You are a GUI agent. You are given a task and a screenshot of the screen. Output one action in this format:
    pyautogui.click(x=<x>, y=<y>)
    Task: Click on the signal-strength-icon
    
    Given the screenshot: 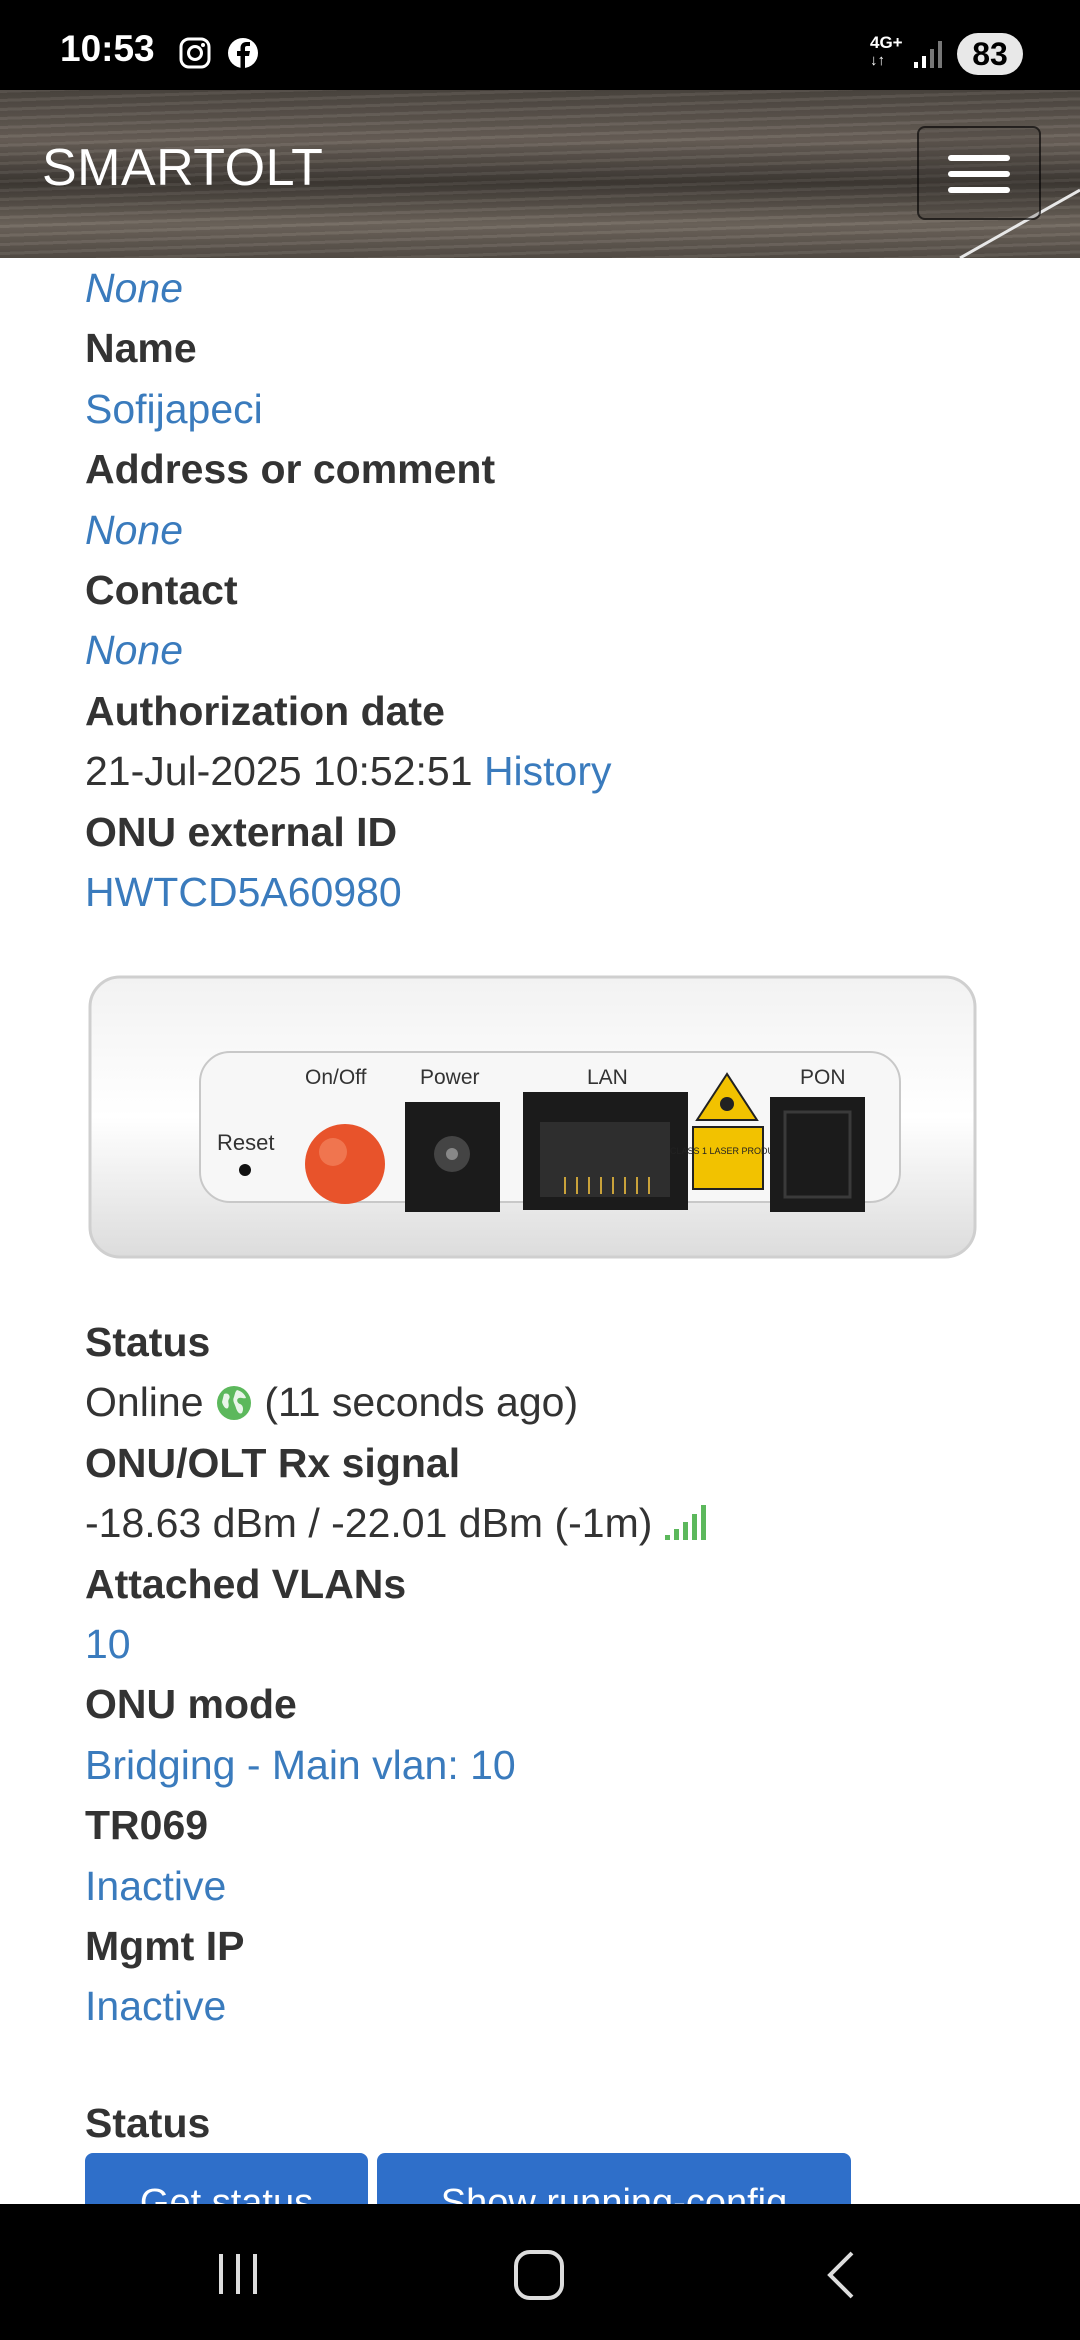 What is the action you would take?
    pyautogui.click(x=685, y=1523)
    